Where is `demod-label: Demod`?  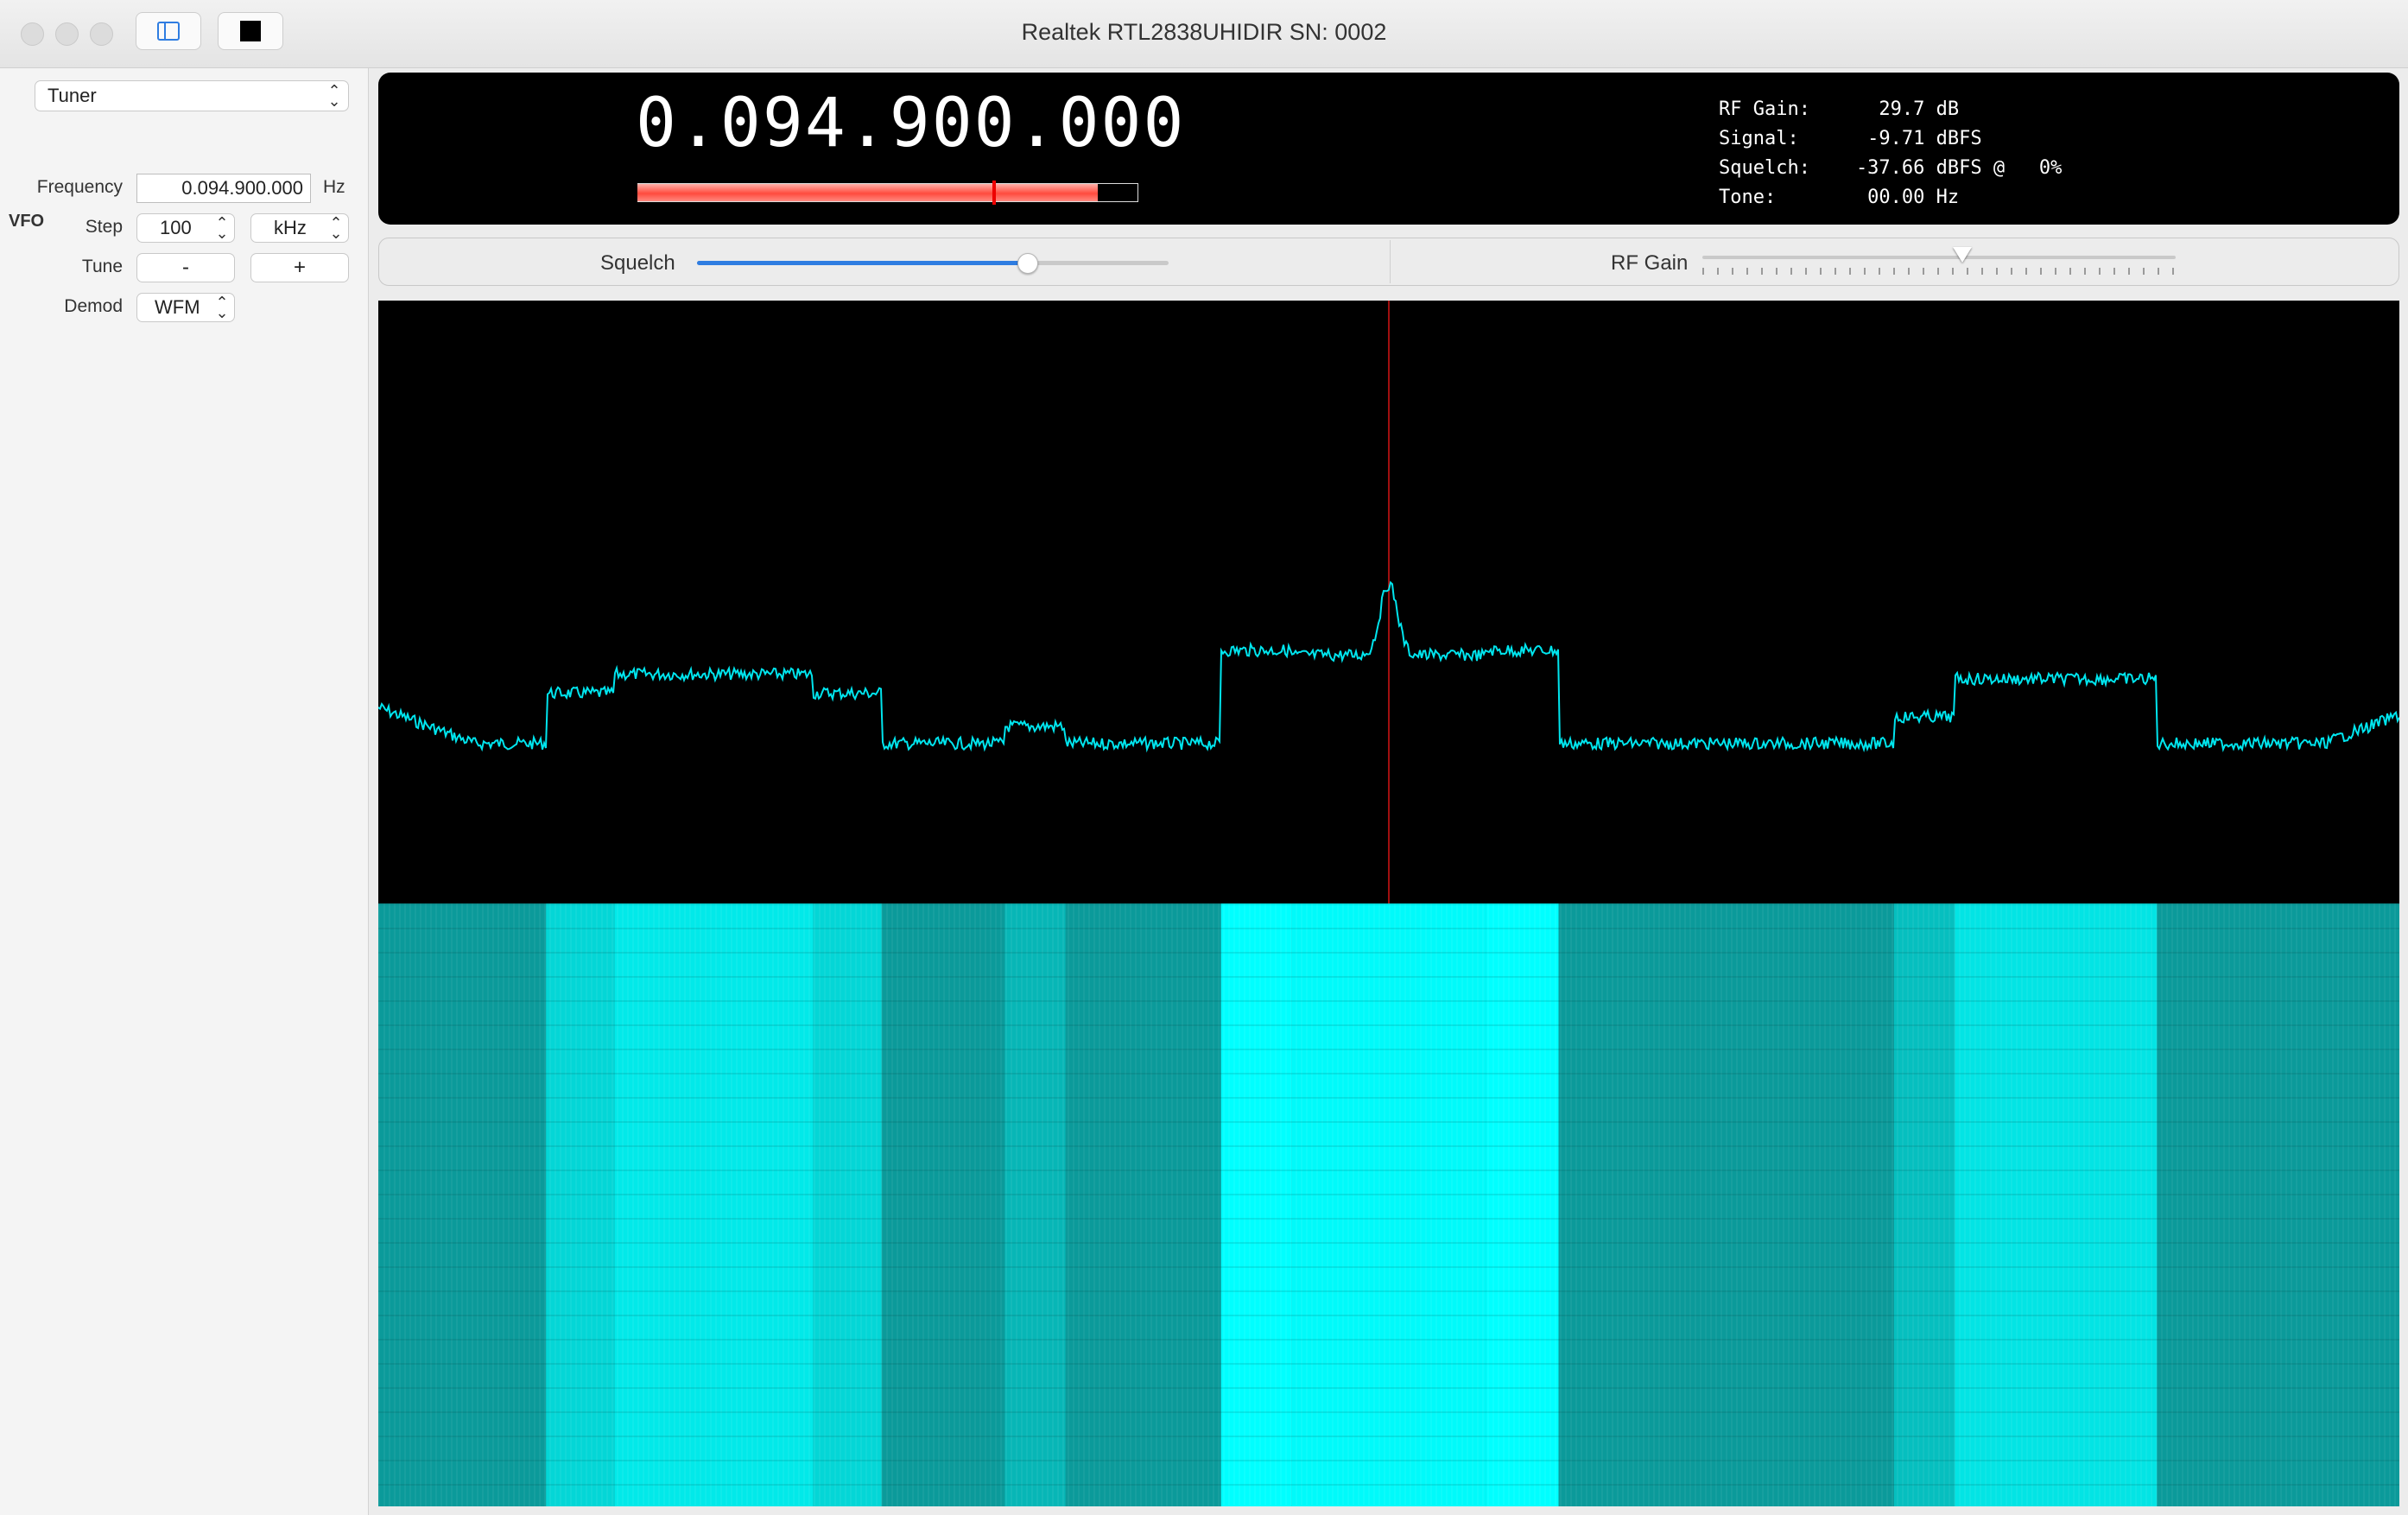 demod-label: Demod is located at coordinates (93, 306).